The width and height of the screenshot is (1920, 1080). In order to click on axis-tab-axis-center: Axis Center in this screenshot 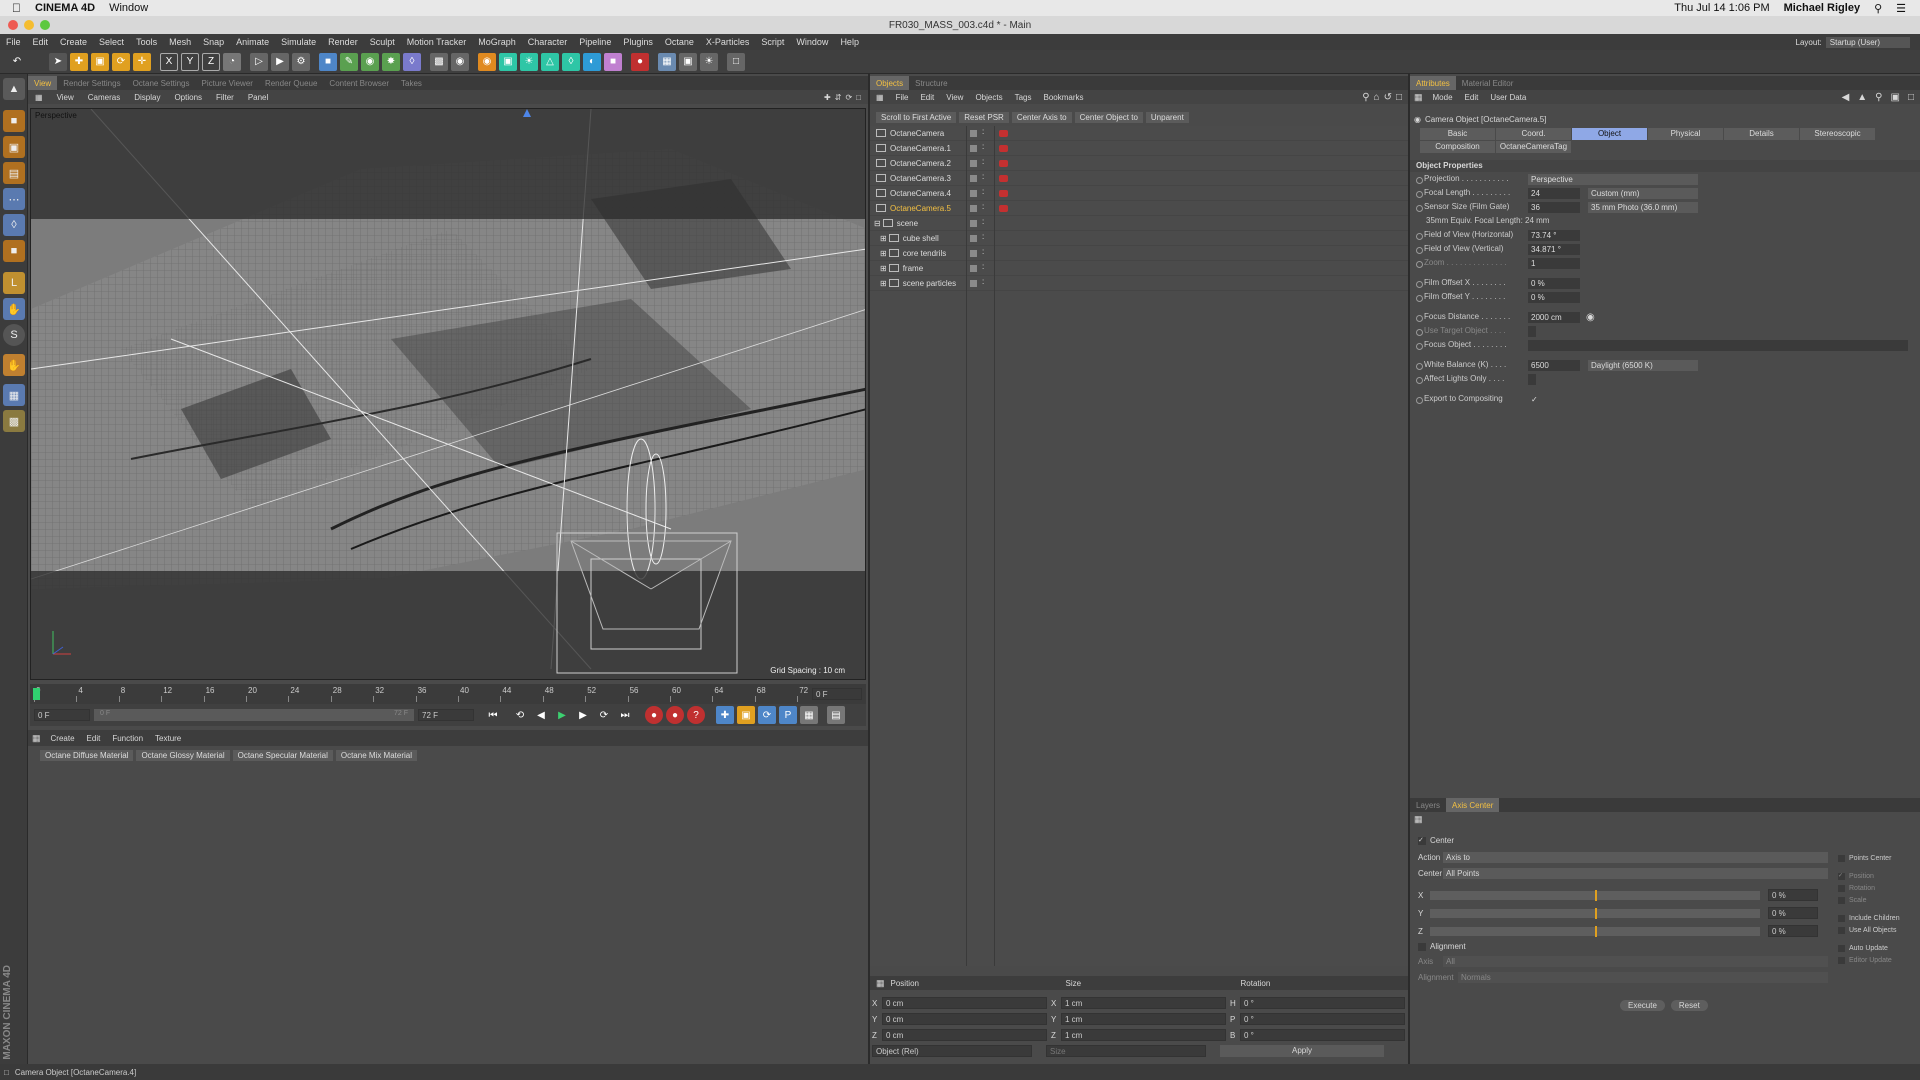, I will do `click(1473, 805)`.